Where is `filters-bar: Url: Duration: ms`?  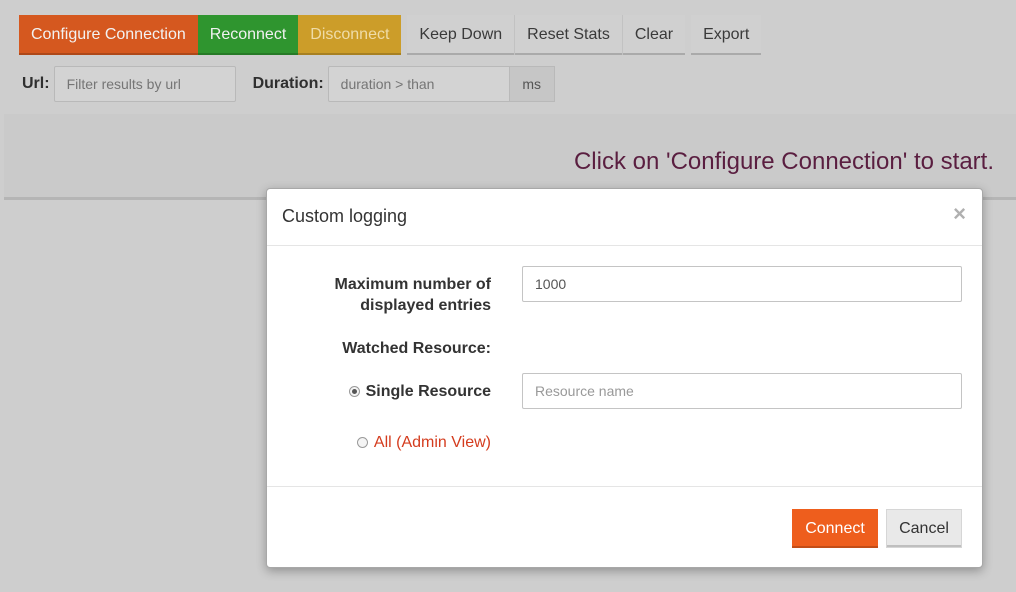 filters-bar: Url: Duration: ms is located at coordinates (288, 84).